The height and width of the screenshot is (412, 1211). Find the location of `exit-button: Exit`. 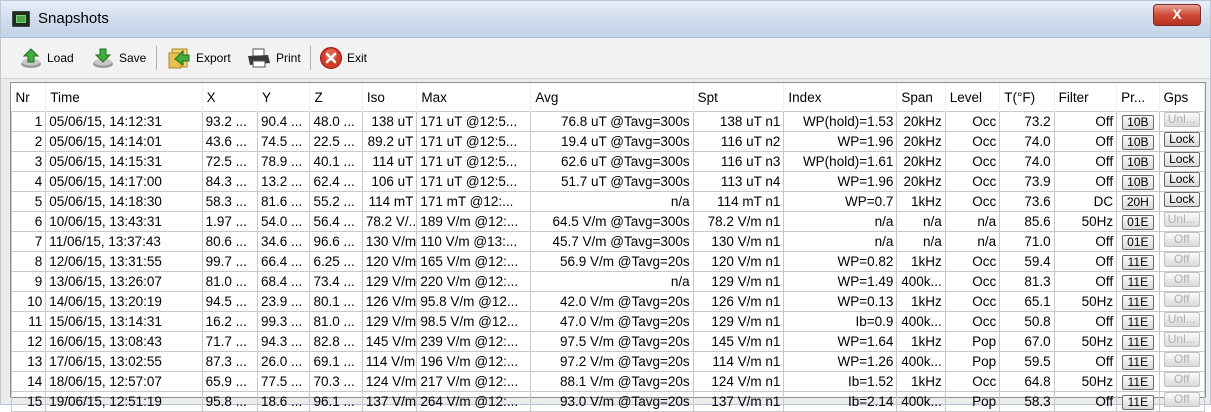

exit-button: Exit is located at coordinates (343, 58).